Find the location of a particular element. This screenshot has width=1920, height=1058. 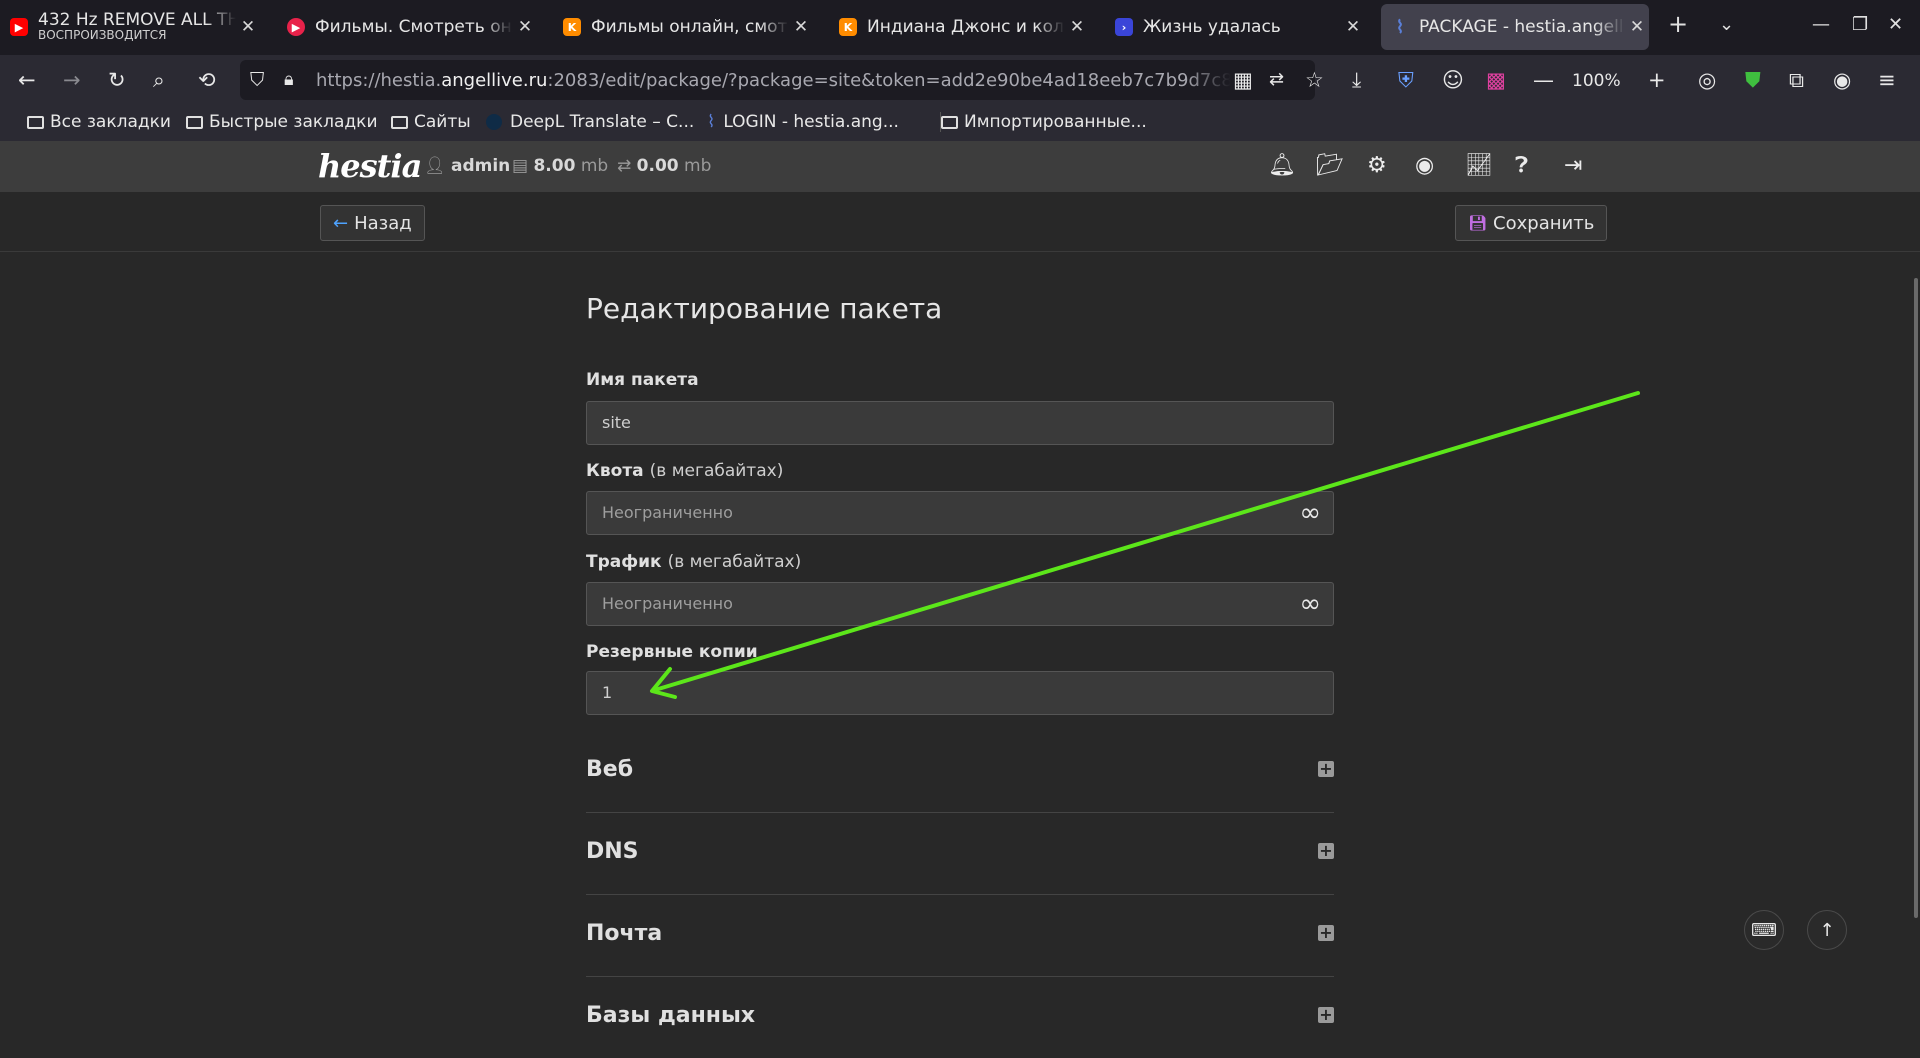

extension-grid-icon: ▩ is located at coordinates (1496, 80).